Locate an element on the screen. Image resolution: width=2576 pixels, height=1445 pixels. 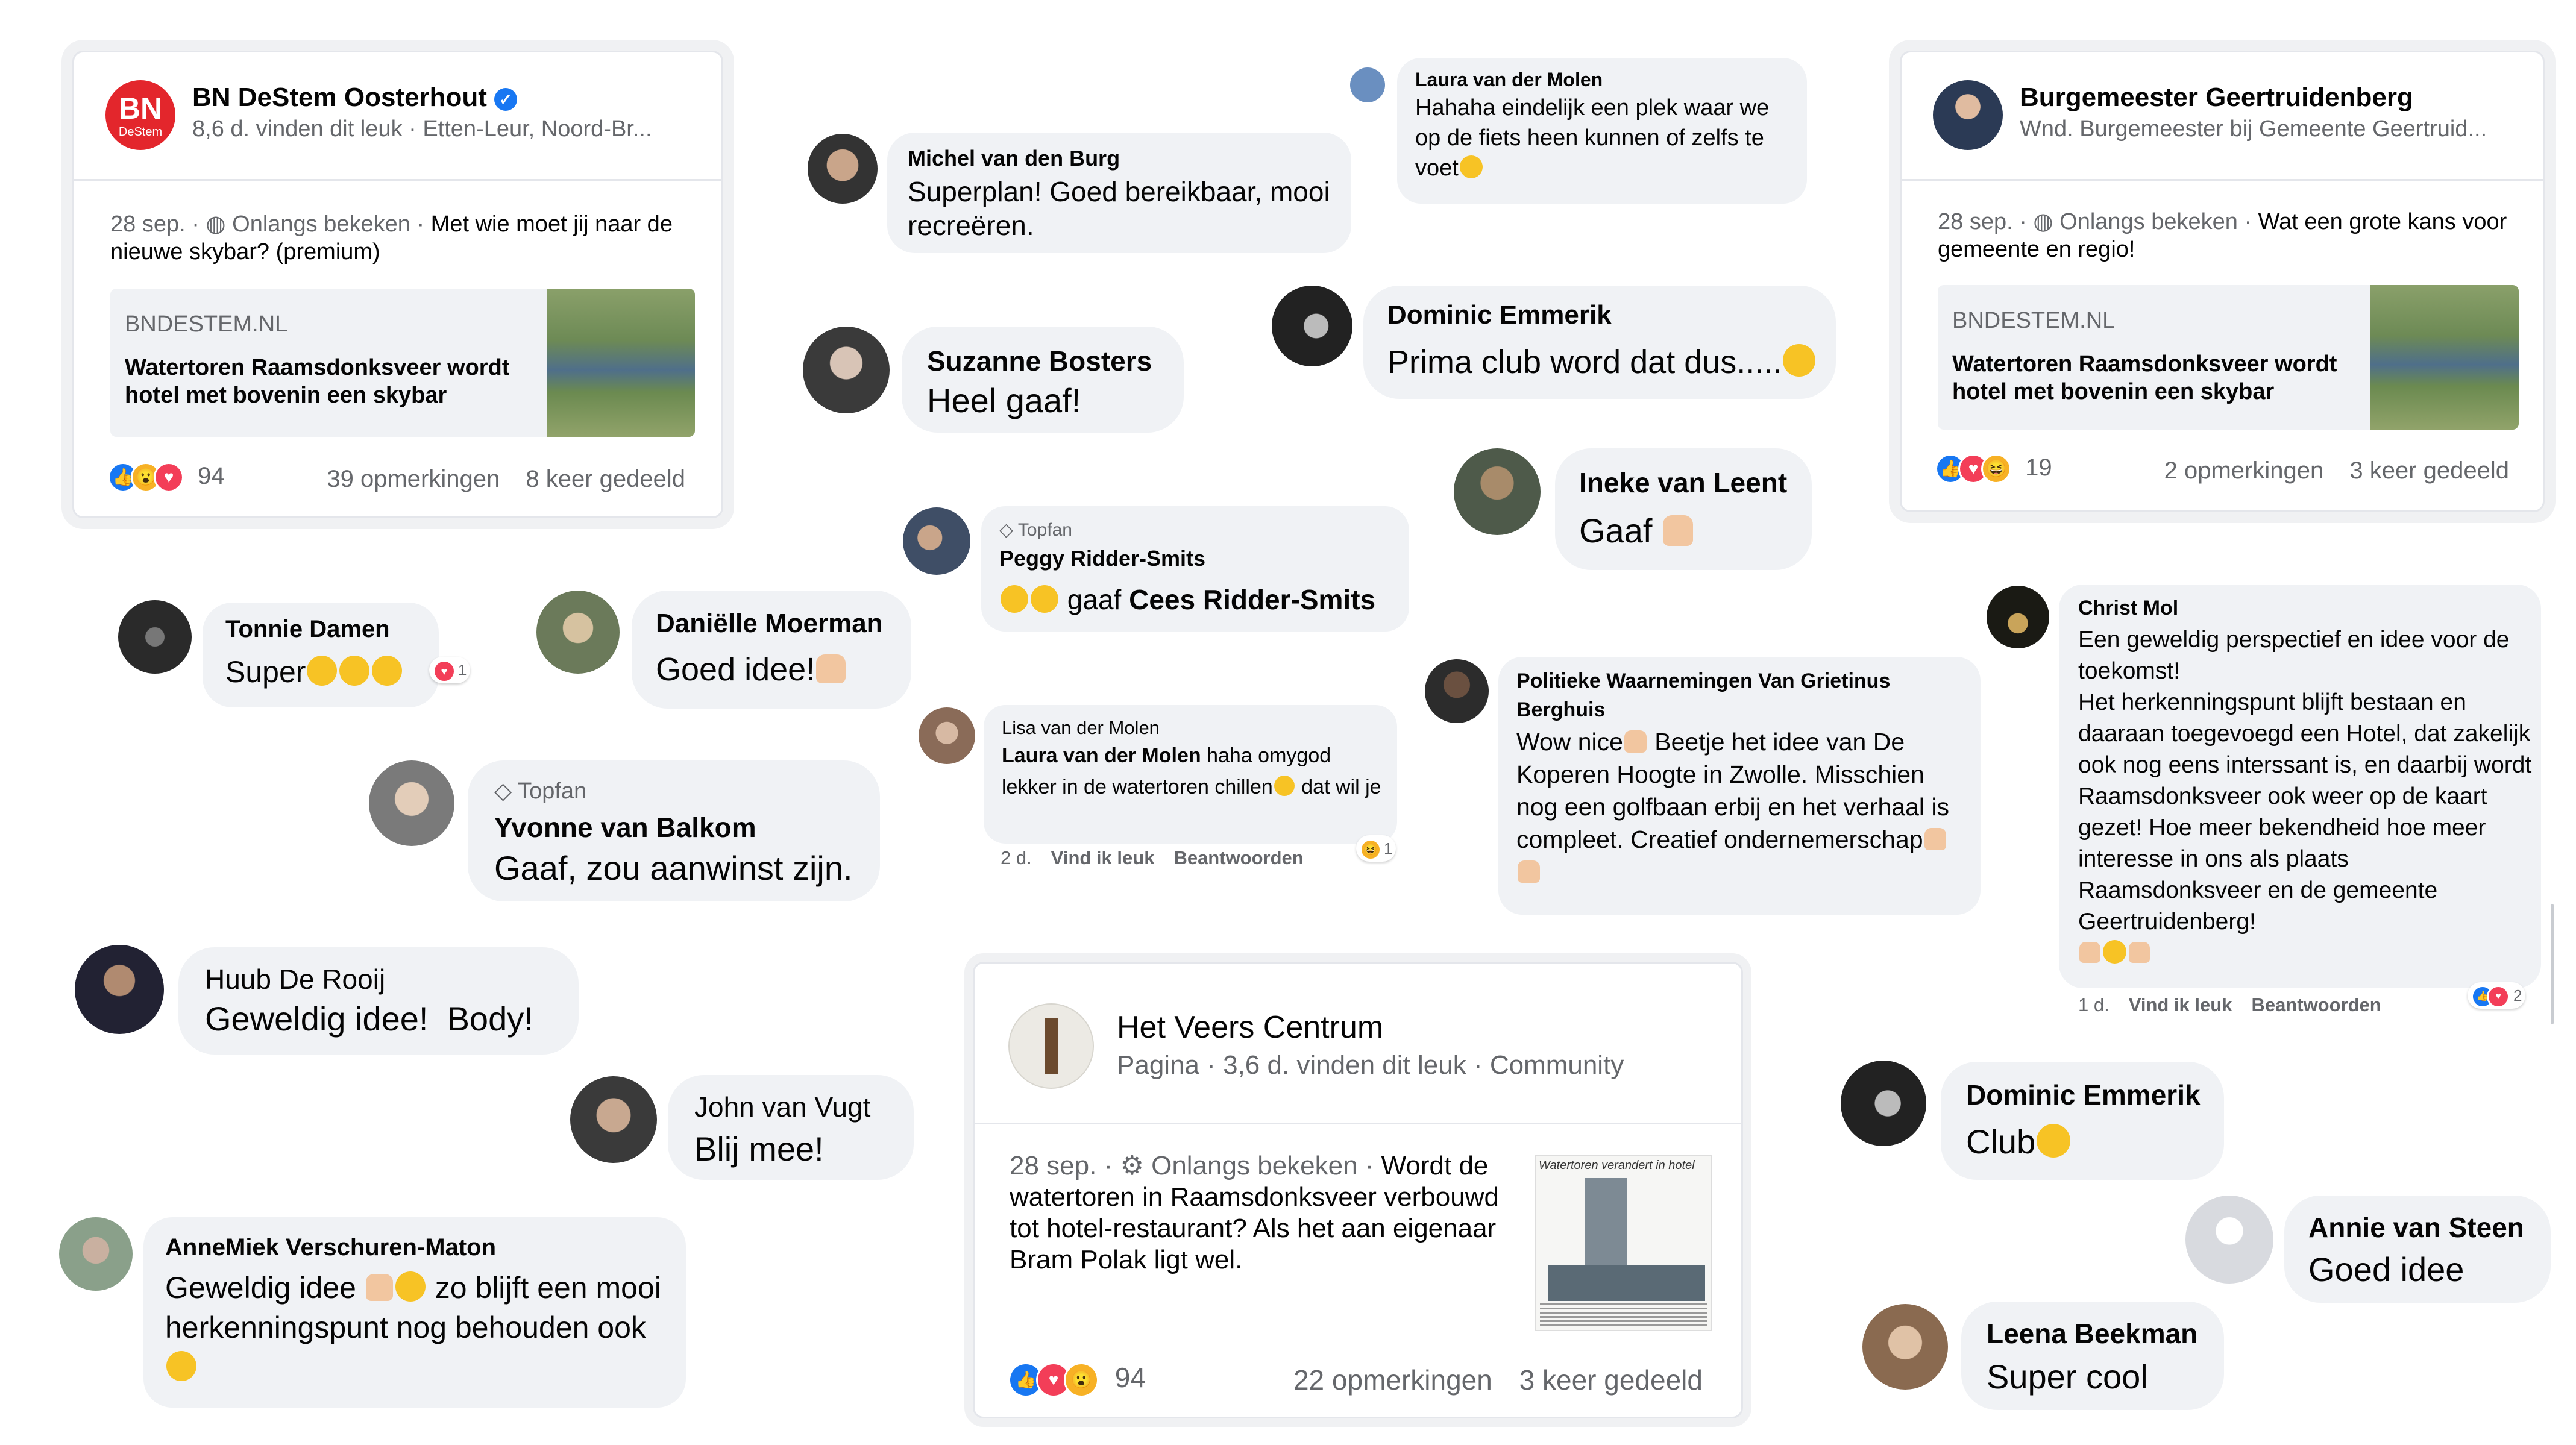
avatar-michel is located at coordinates (843, 169).